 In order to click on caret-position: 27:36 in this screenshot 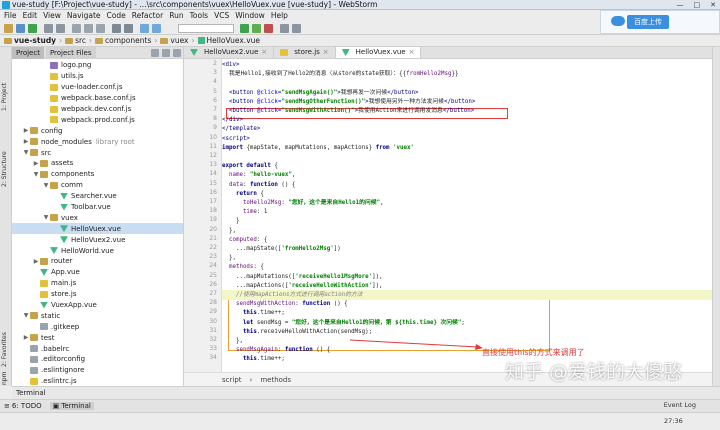, I will do `click(673, 421)`.